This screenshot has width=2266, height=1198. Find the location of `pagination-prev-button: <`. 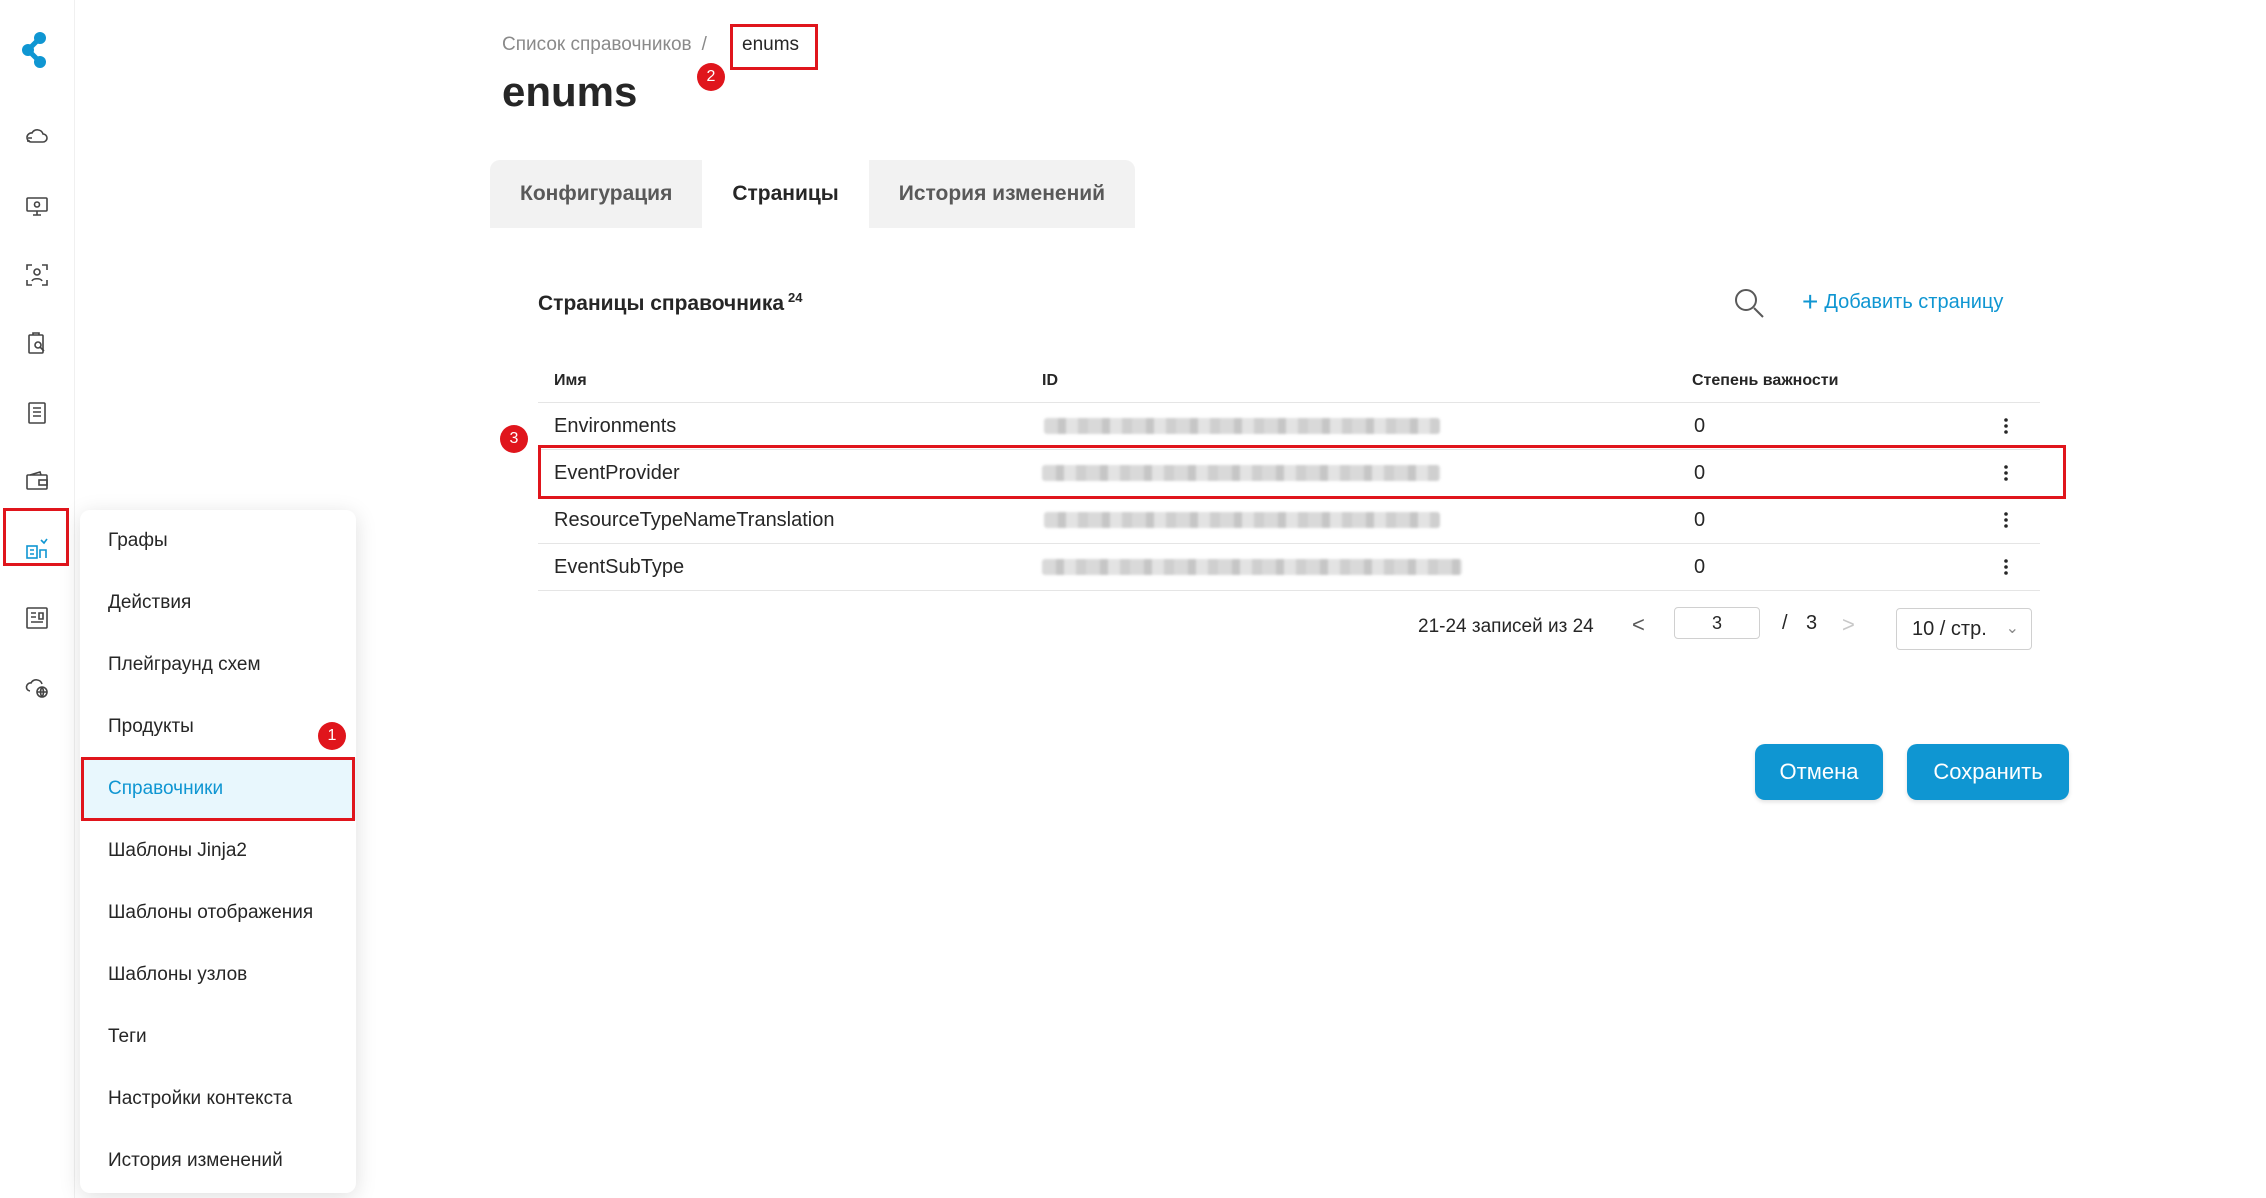

pagination-prev-button: < is located at coordinates (1638, 625).